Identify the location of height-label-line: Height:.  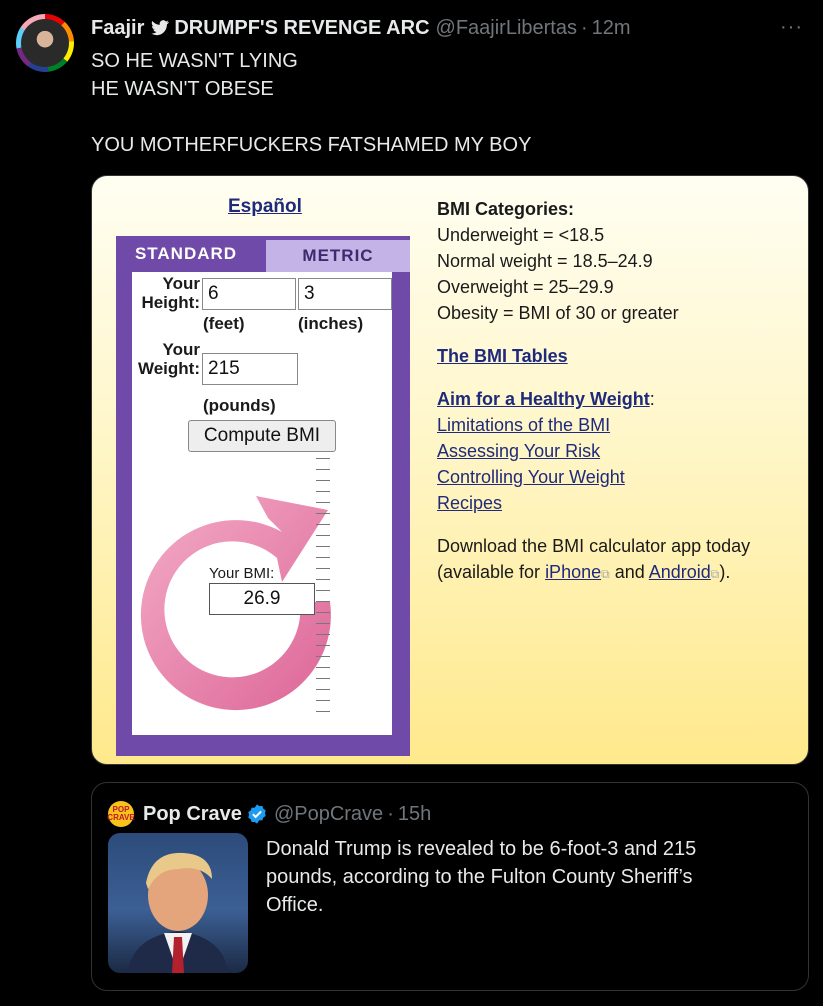
(170, 302).